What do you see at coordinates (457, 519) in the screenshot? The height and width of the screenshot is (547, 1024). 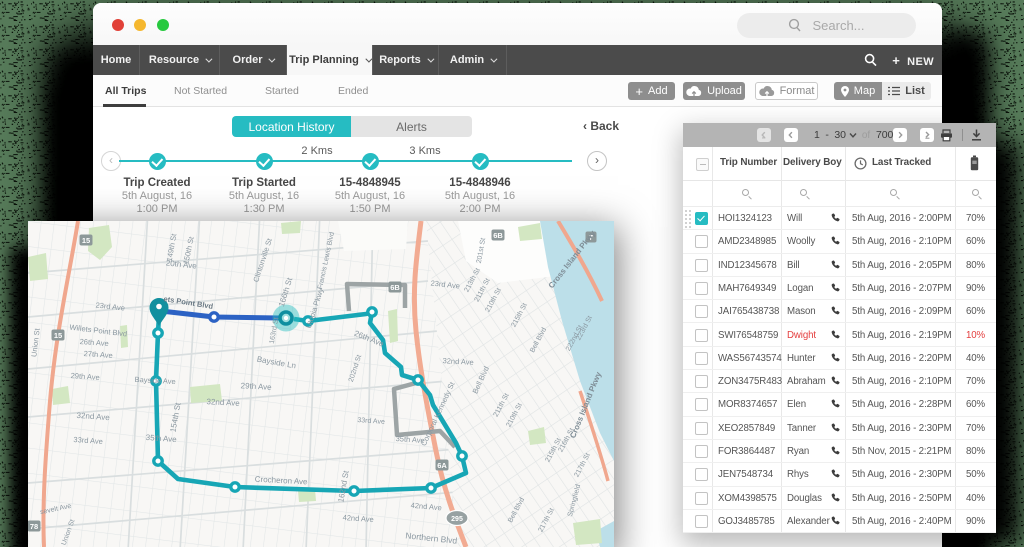 I see `svg-text: 295` at bounding box center [457, 519].